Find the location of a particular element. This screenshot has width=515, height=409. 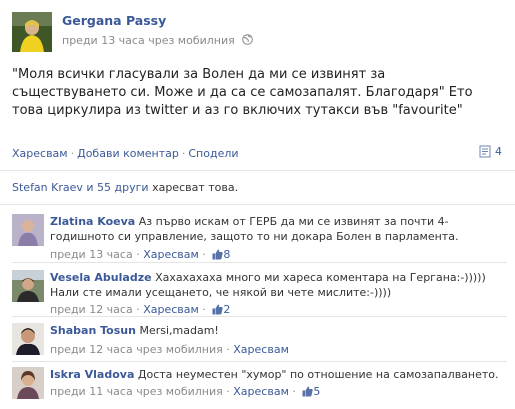

comment-like-count: 5 is located at coordinates (316, 391).